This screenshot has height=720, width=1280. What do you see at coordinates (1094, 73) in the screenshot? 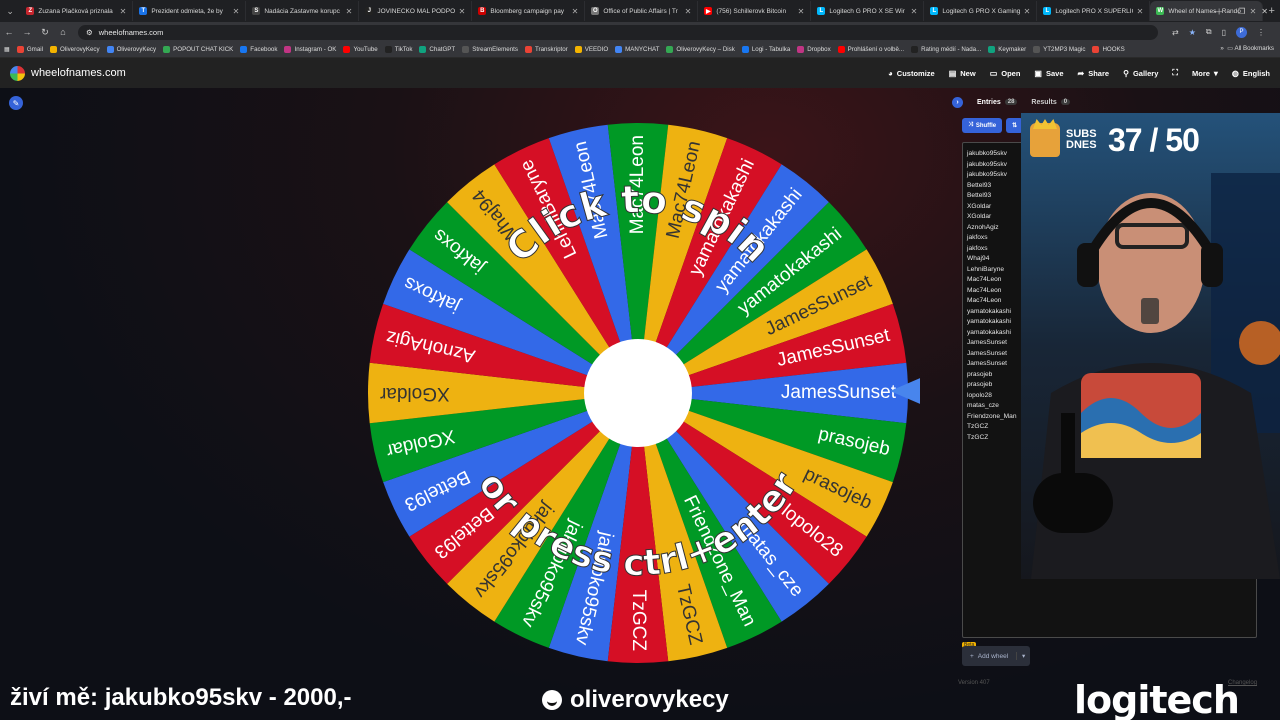
I see `share-button: ➦ Share` at bounding box center [1094, 73].